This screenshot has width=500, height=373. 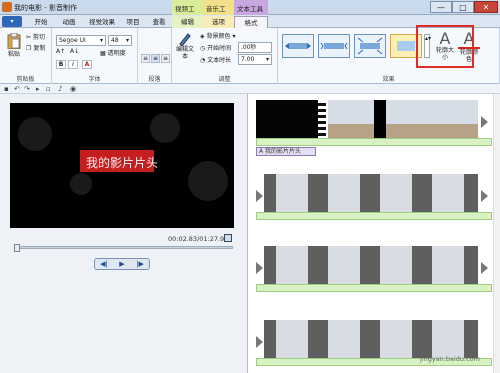 I want to click on background-color-label: 背景颜色, so click(x=218, y=36).